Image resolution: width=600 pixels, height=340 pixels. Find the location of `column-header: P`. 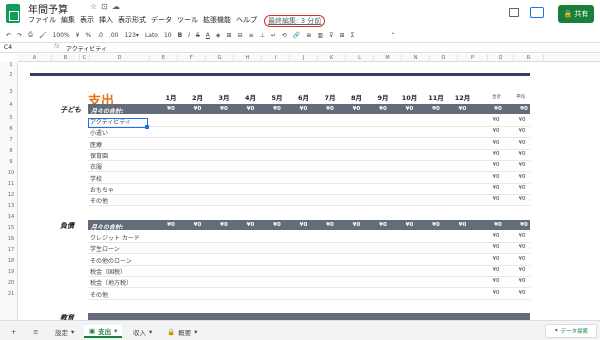

column-header: P is located at coordinates (473, 58).